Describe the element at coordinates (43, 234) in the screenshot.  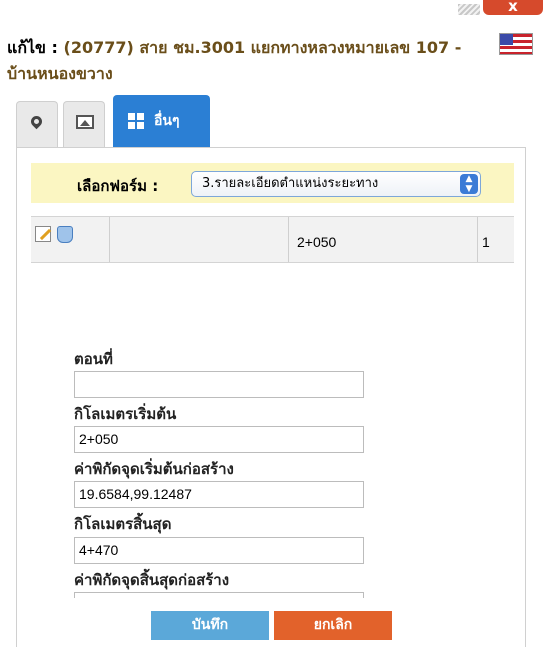
I see `edit-icon` at that location.